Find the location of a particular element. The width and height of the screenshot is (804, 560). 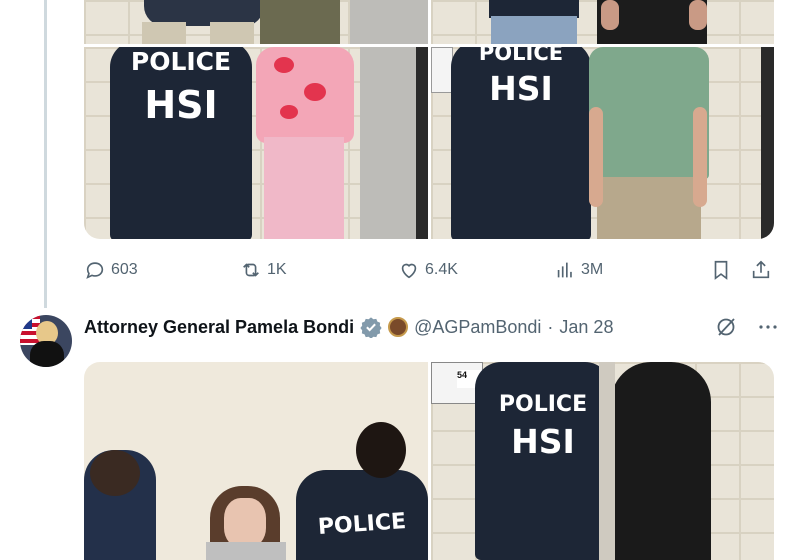

photo-top-right-strip is located at coordinates (602, 22).